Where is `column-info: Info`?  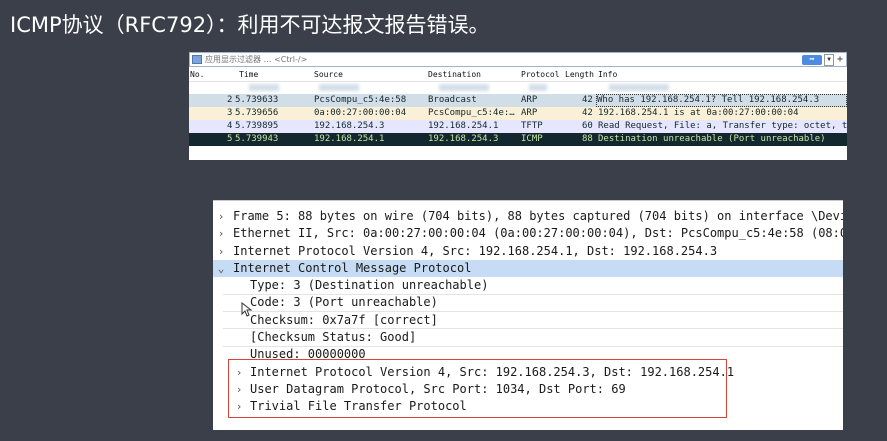
column-info: Info is located at coordinates (607, 74).